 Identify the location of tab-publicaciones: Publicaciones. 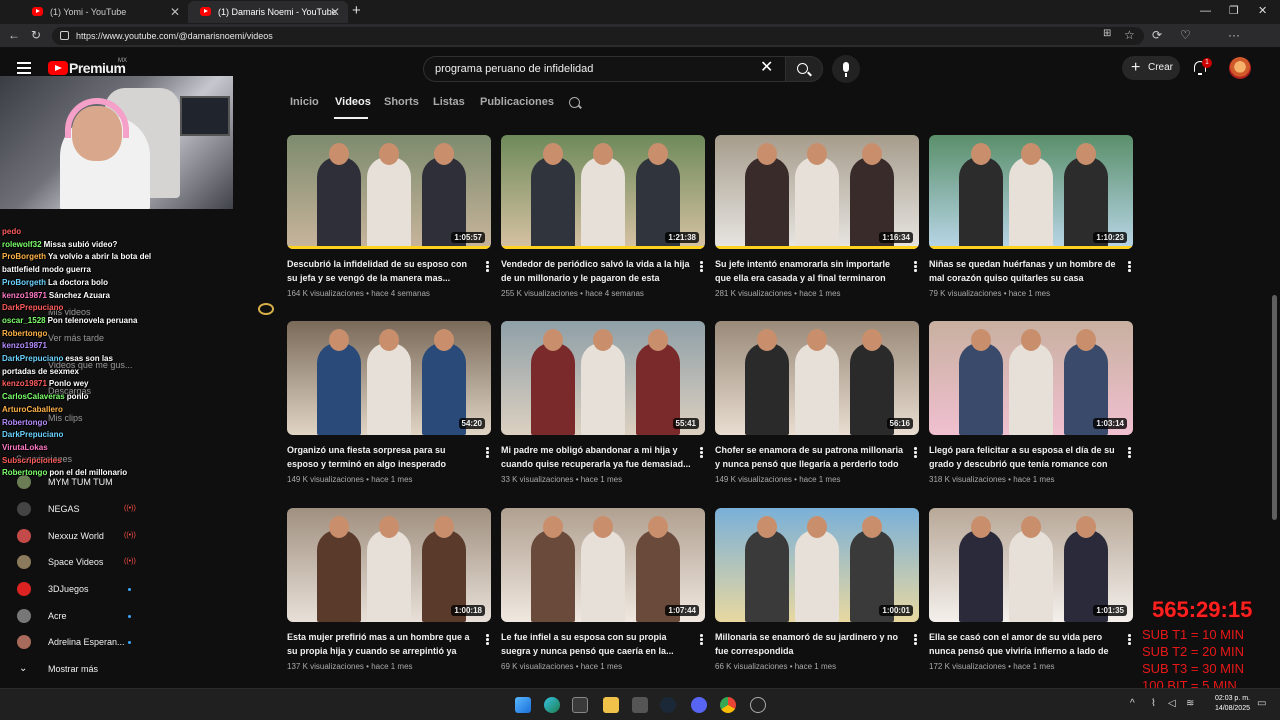
(517, 102).